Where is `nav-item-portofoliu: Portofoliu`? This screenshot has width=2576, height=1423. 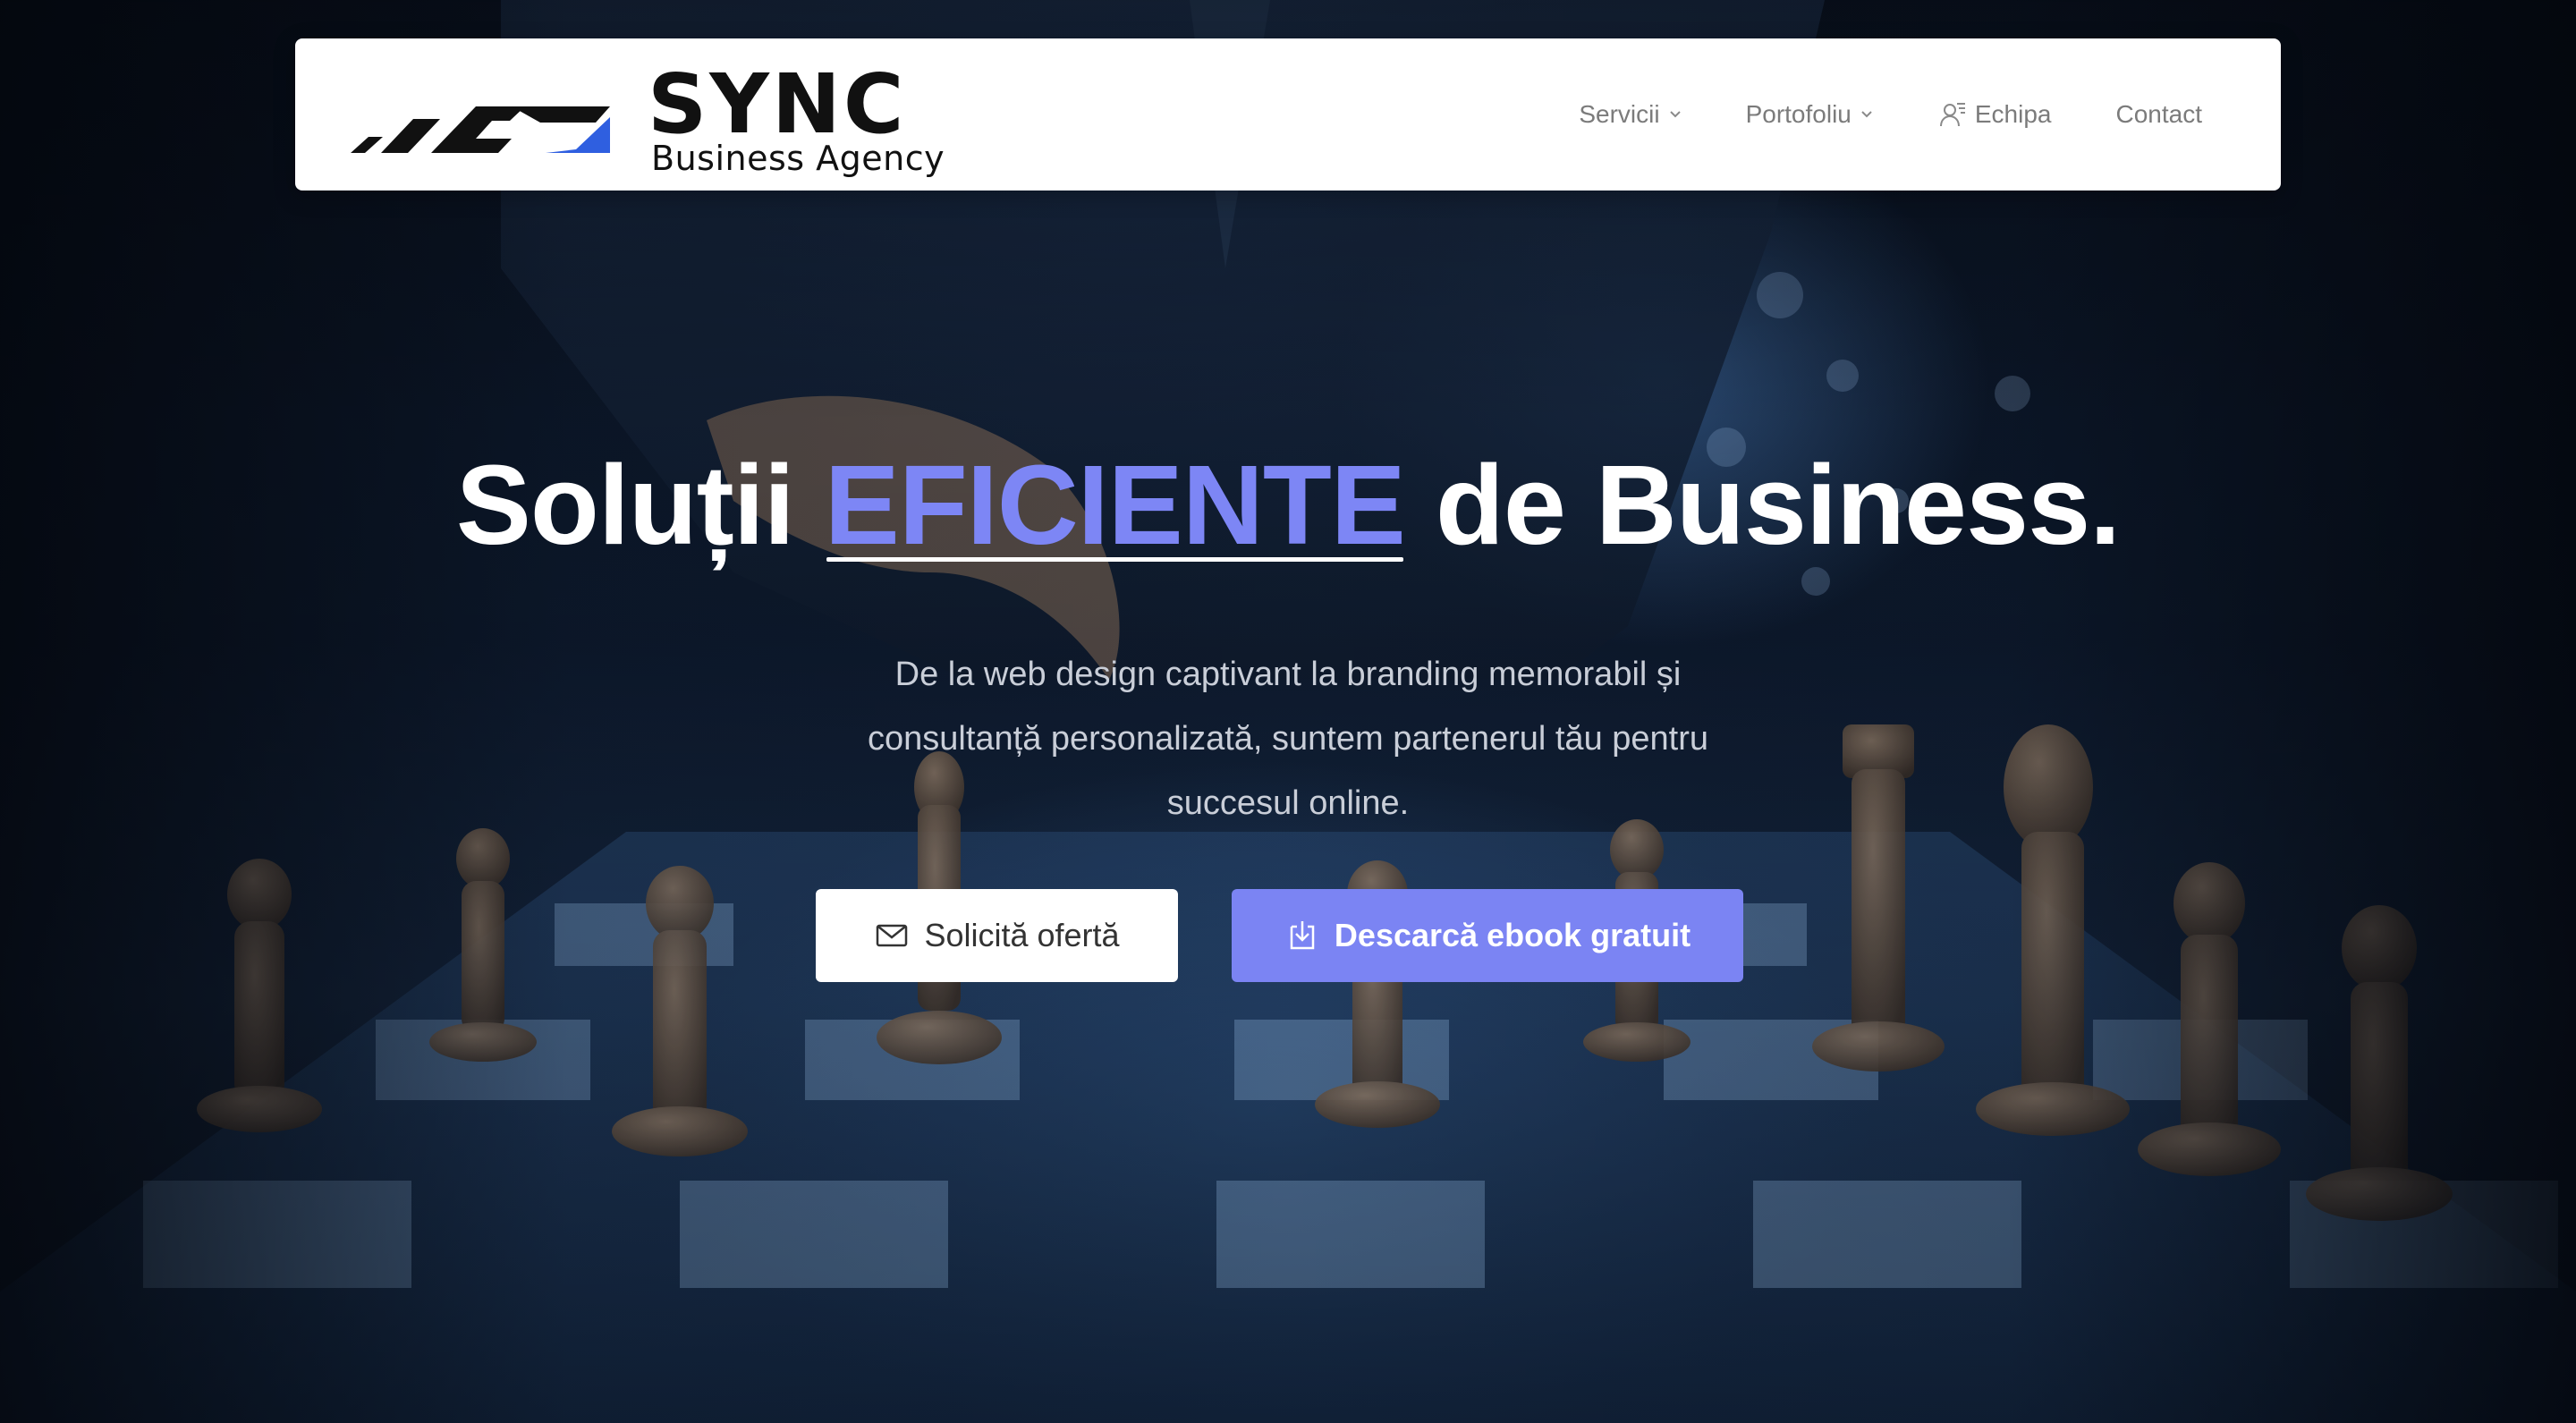
nav-item-portofoliu: Portofoliu is located at coordinates (1809, 114).